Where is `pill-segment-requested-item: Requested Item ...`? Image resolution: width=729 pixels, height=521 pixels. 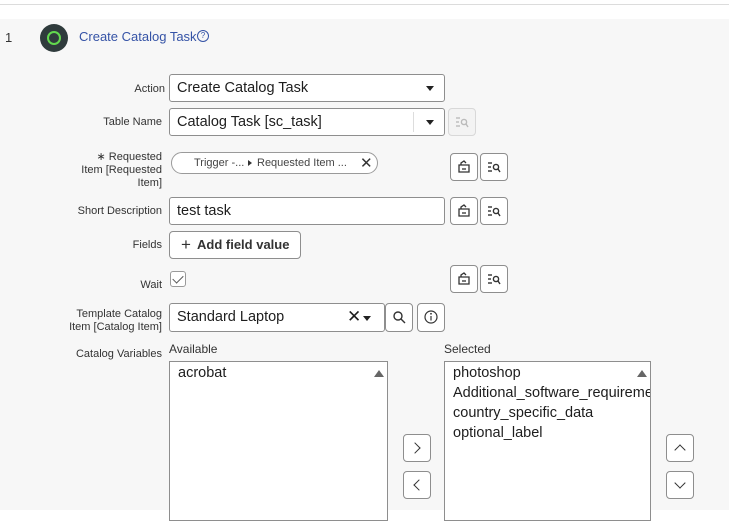
pill-segment-requested-item: Requested Item ... is located at coordinates (302, 163).